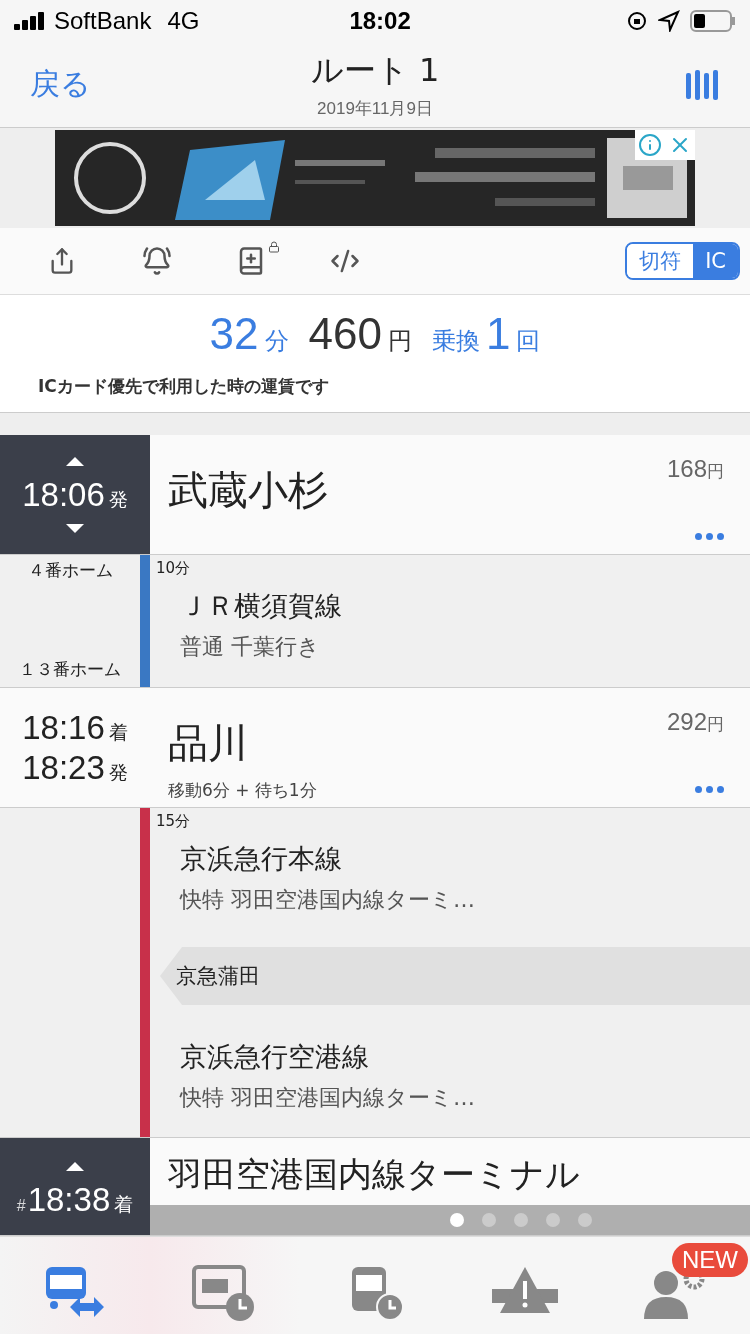  I want to click on fare-type-toggle: 切符, so click(660, 261).